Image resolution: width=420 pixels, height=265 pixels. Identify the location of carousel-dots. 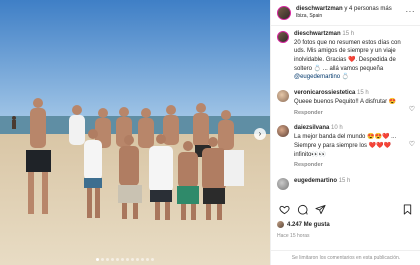
(125, 259).